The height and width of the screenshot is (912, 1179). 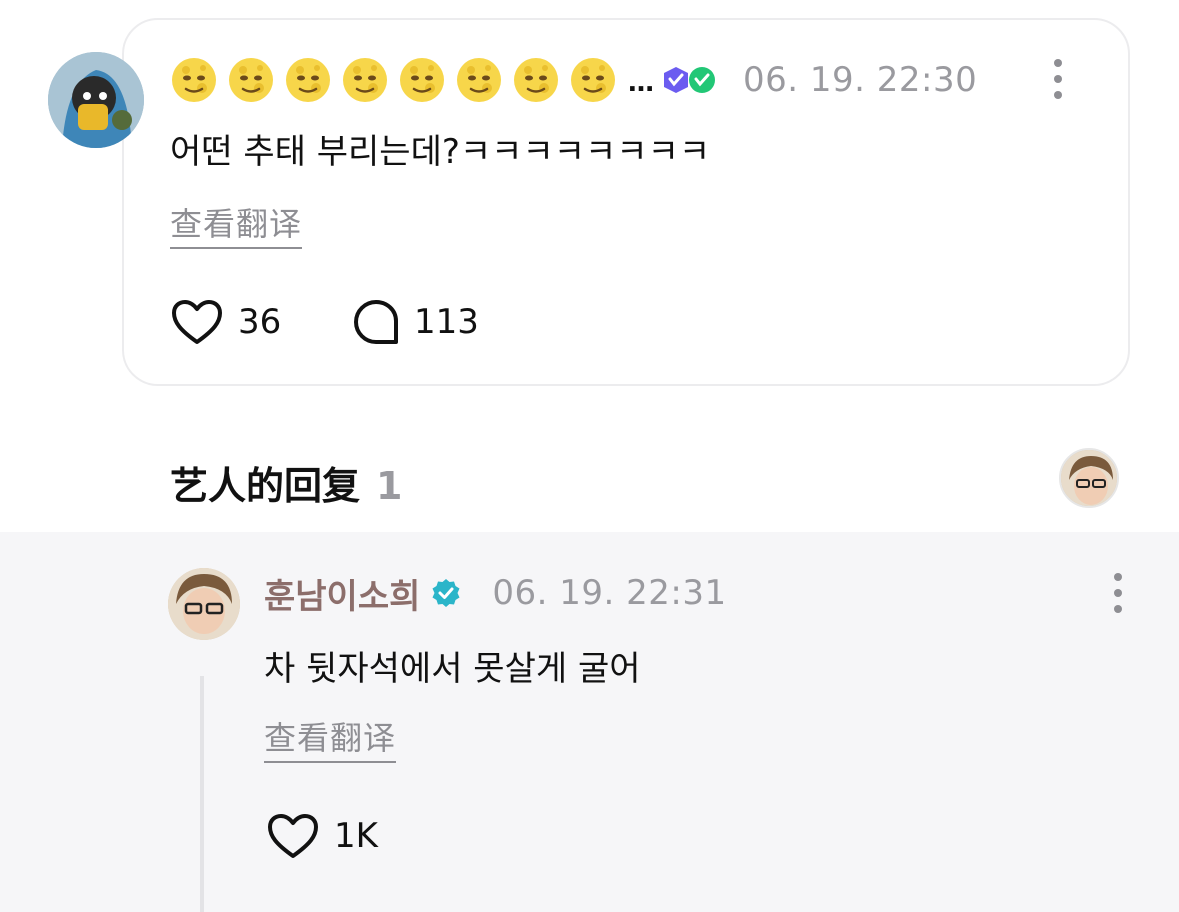 I want to click on comment-body: 어떤 추태 부리는데?ㅋㅋㅋㅋㅋㅋㅋㅋ, so click(x=440, y=152).